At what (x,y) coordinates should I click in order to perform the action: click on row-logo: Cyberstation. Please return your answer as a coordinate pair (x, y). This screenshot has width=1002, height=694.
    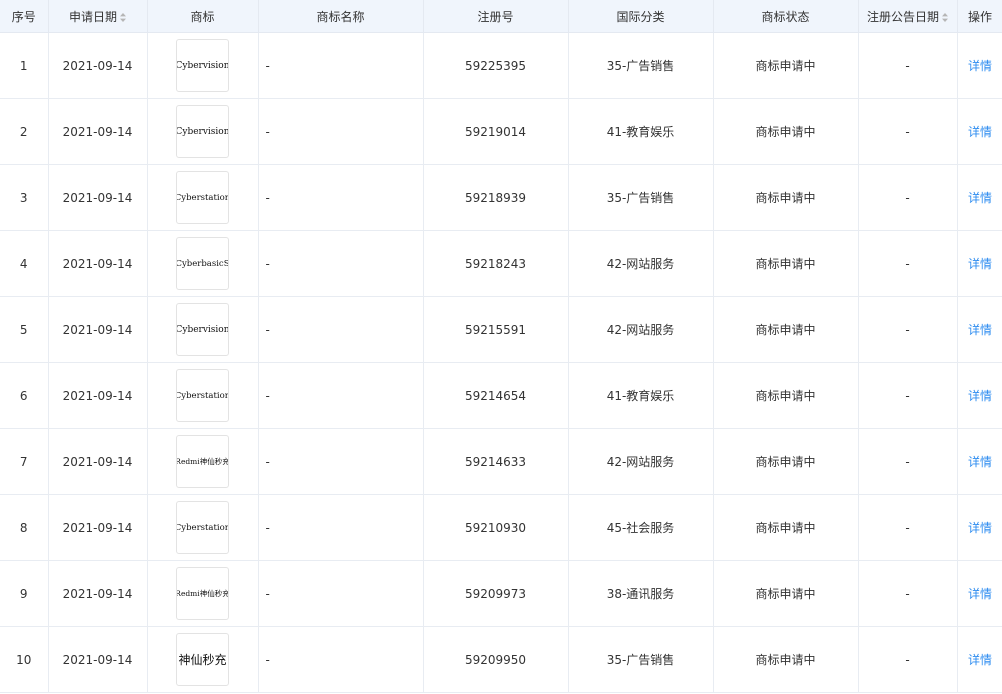
    Looking at the image, I should click on (203, 395).